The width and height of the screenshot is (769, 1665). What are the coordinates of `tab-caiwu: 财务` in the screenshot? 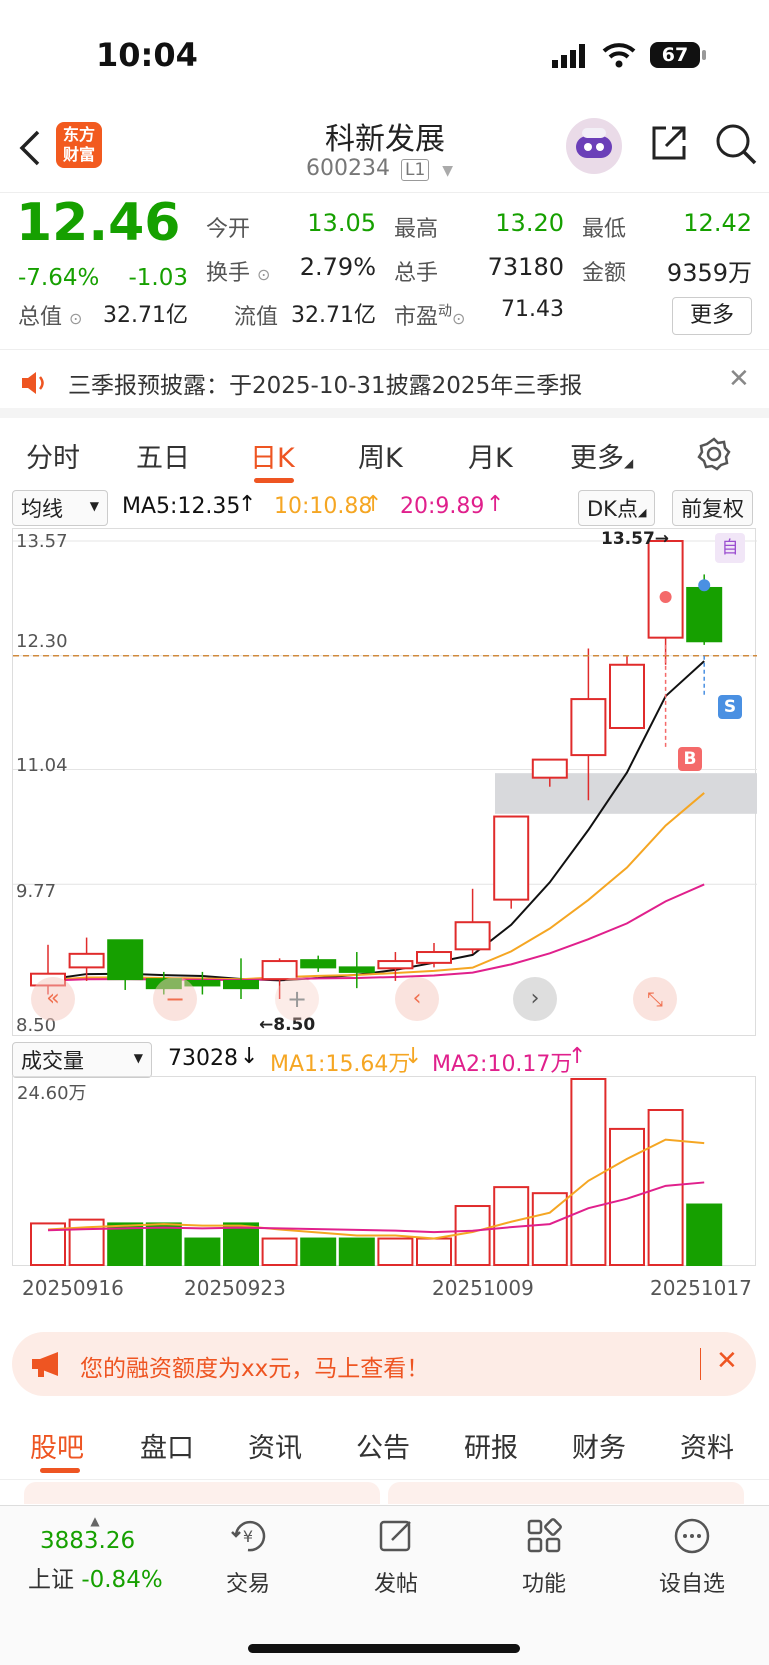 It's located at (599, 1445).